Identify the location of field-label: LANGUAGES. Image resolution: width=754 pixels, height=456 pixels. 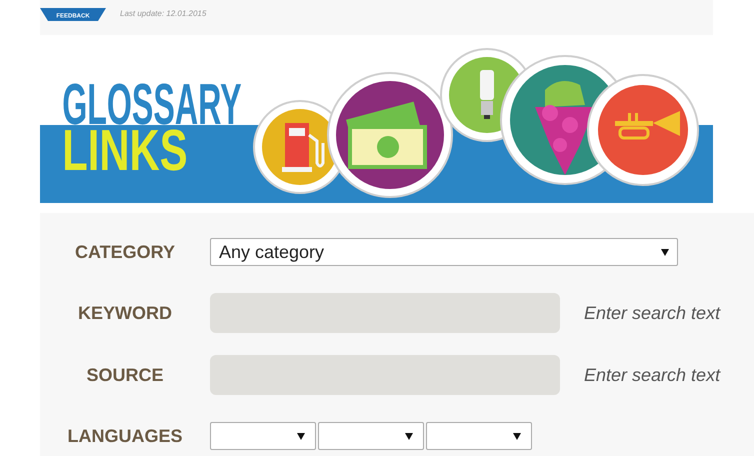
(125, 436).